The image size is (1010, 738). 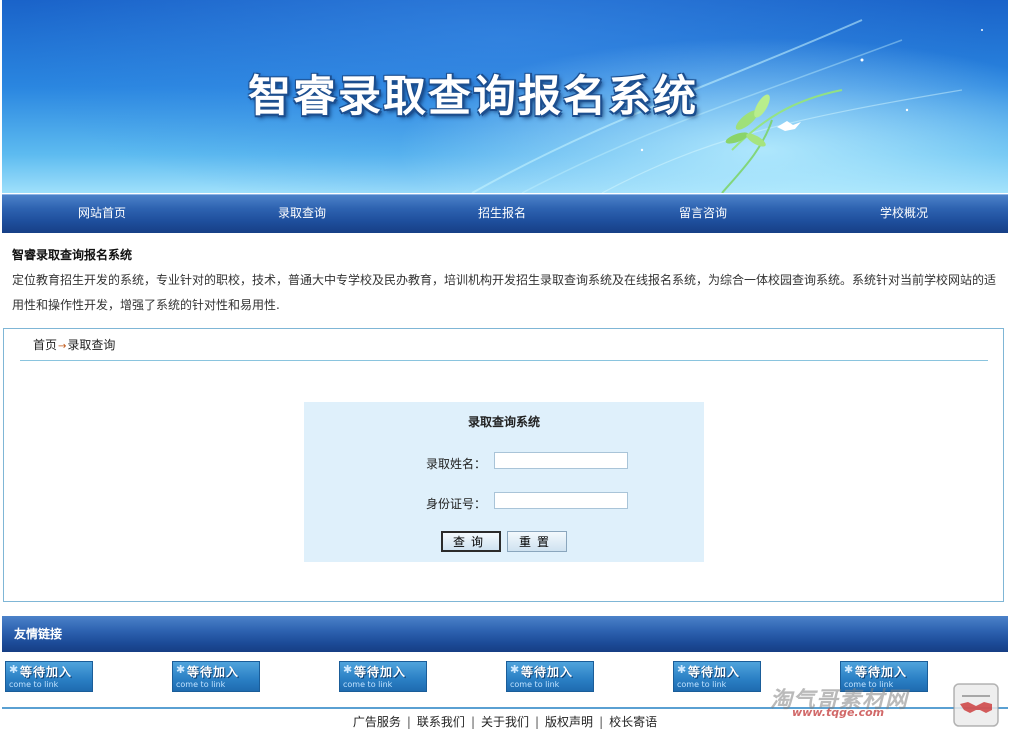 I want to click on watermark: 淘气哥素材网 www.tqge.com, so click(x=839, y=700).